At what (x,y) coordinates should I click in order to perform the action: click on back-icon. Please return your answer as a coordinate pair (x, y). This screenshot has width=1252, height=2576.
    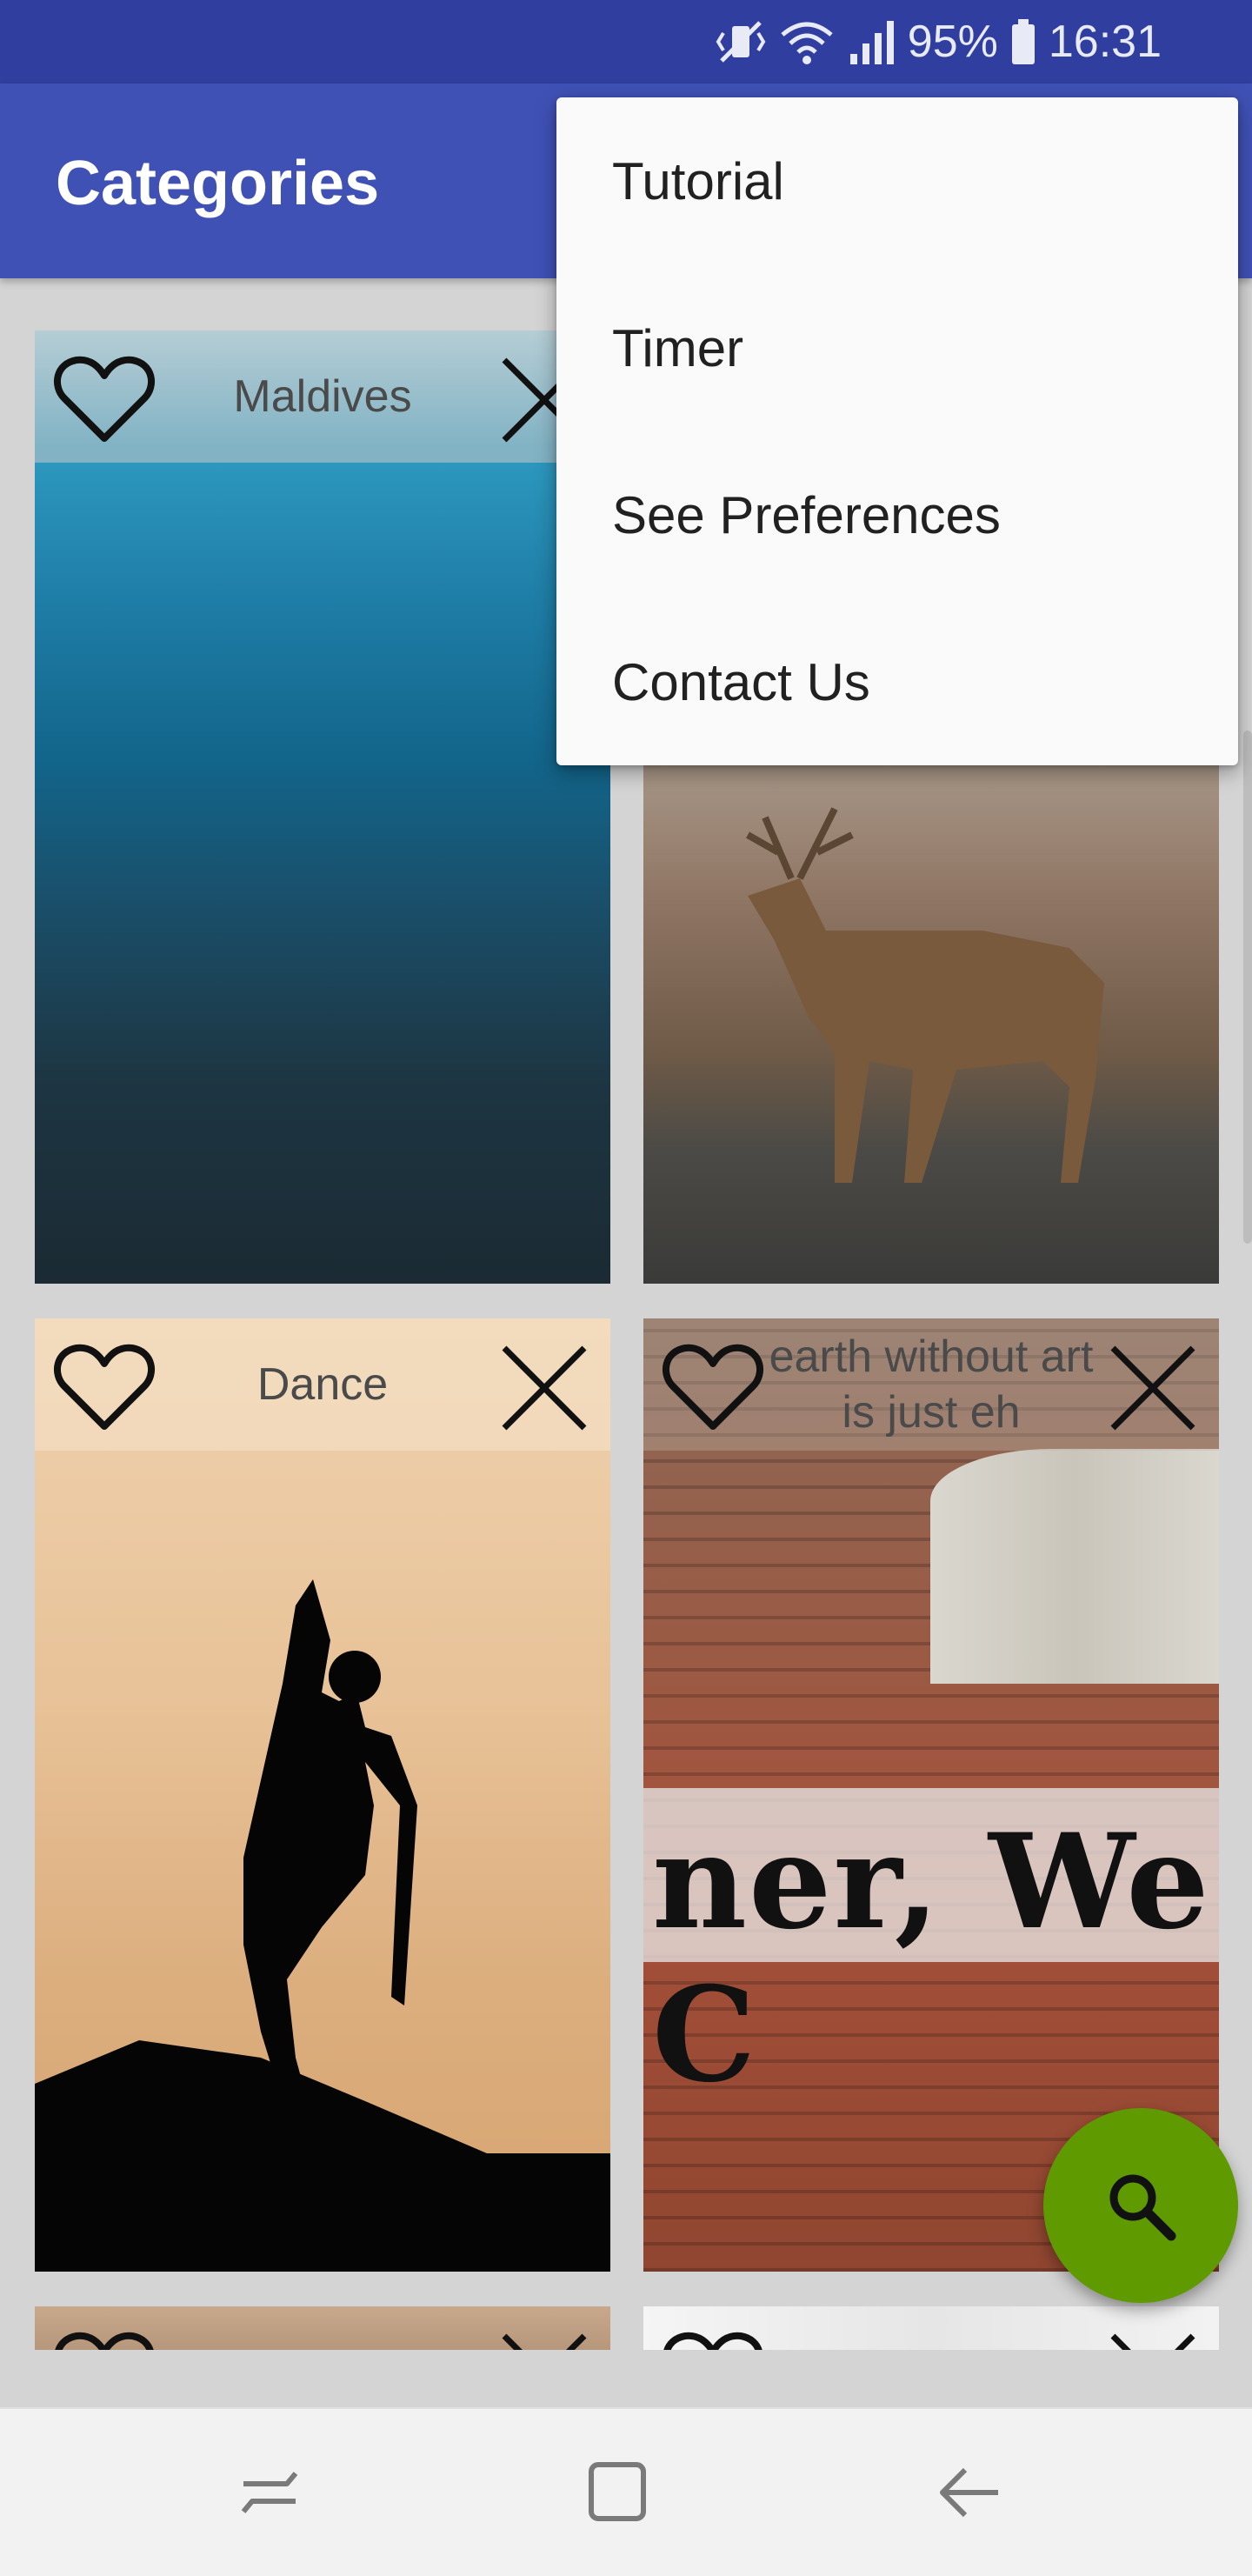
    Looking at the image, I should click on (970, 2492).